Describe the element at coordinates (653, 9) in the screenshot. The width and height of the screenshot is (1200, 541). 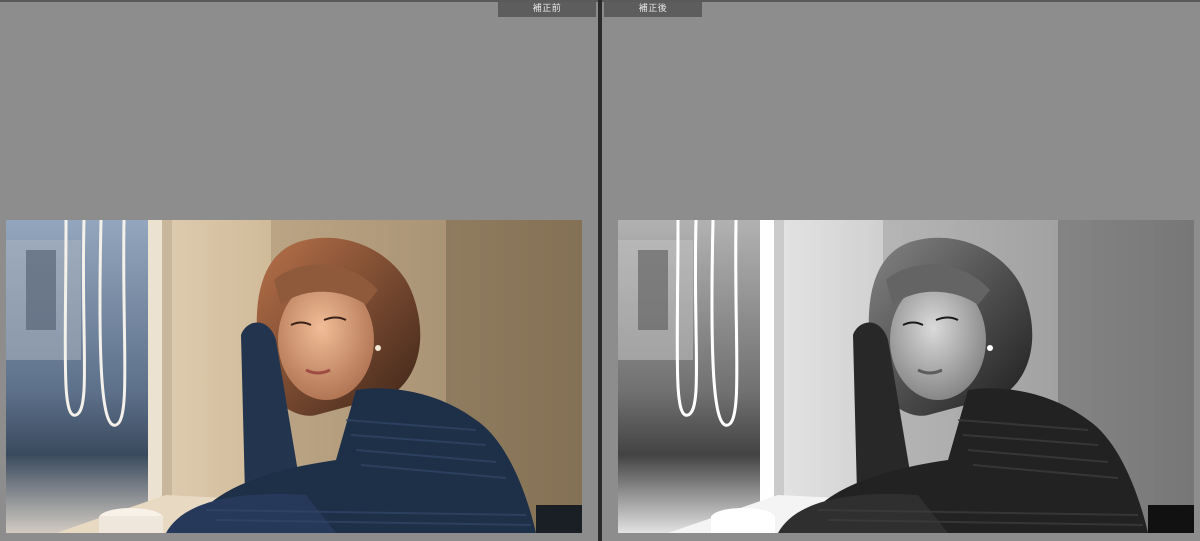
I see `after-label: 補正後` at that location.